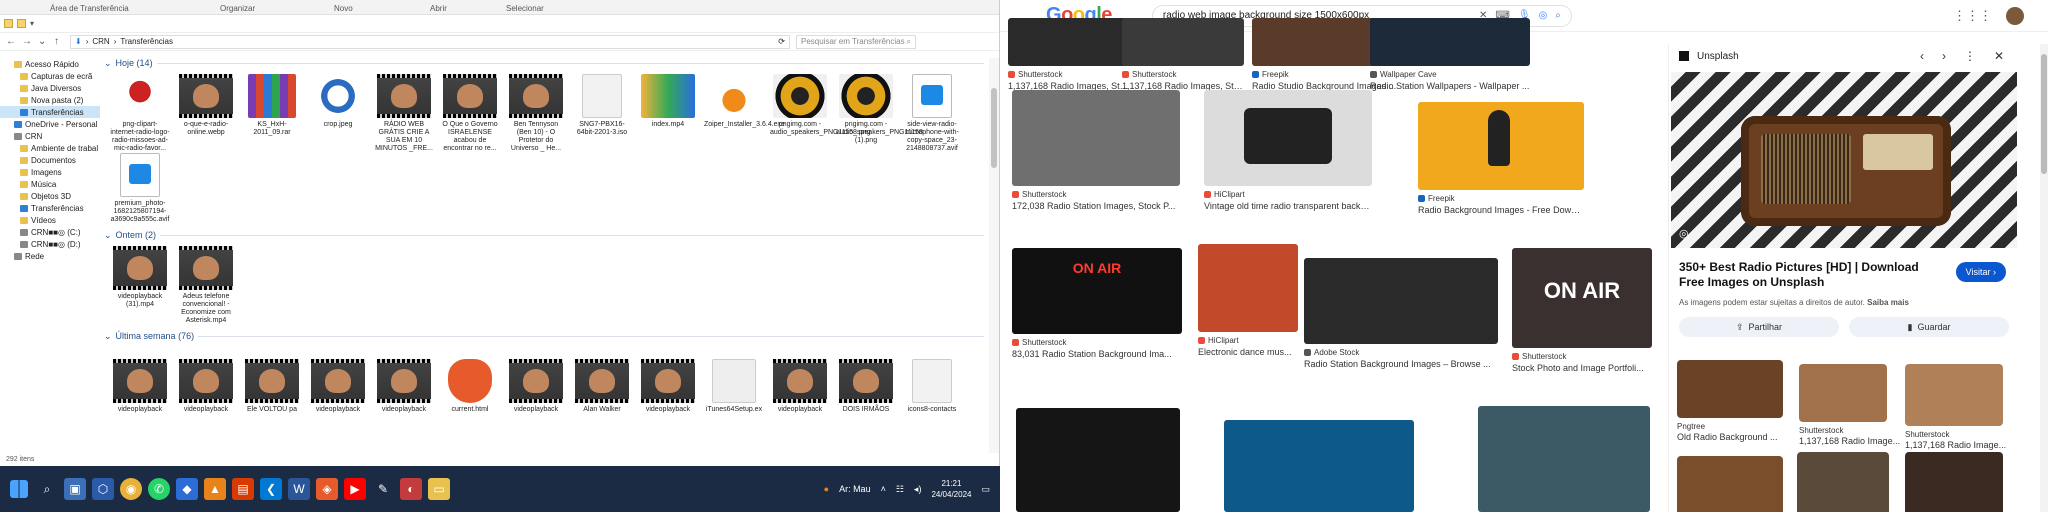  Describe the element at coordinates (470, 386) in the screenshot. I see `file-item: current.html` at that location.